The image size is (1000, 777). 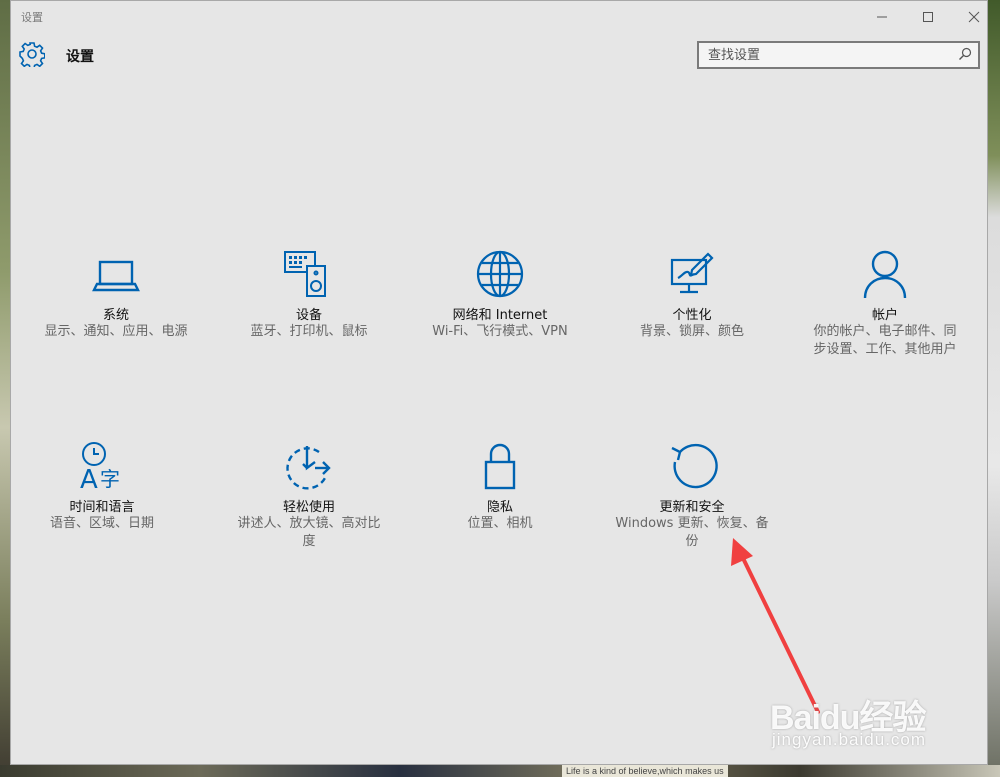 I want to click on tile-update-security: 更新和安全 Windows 更新、恢复、备份, so click(x=692, y=494).